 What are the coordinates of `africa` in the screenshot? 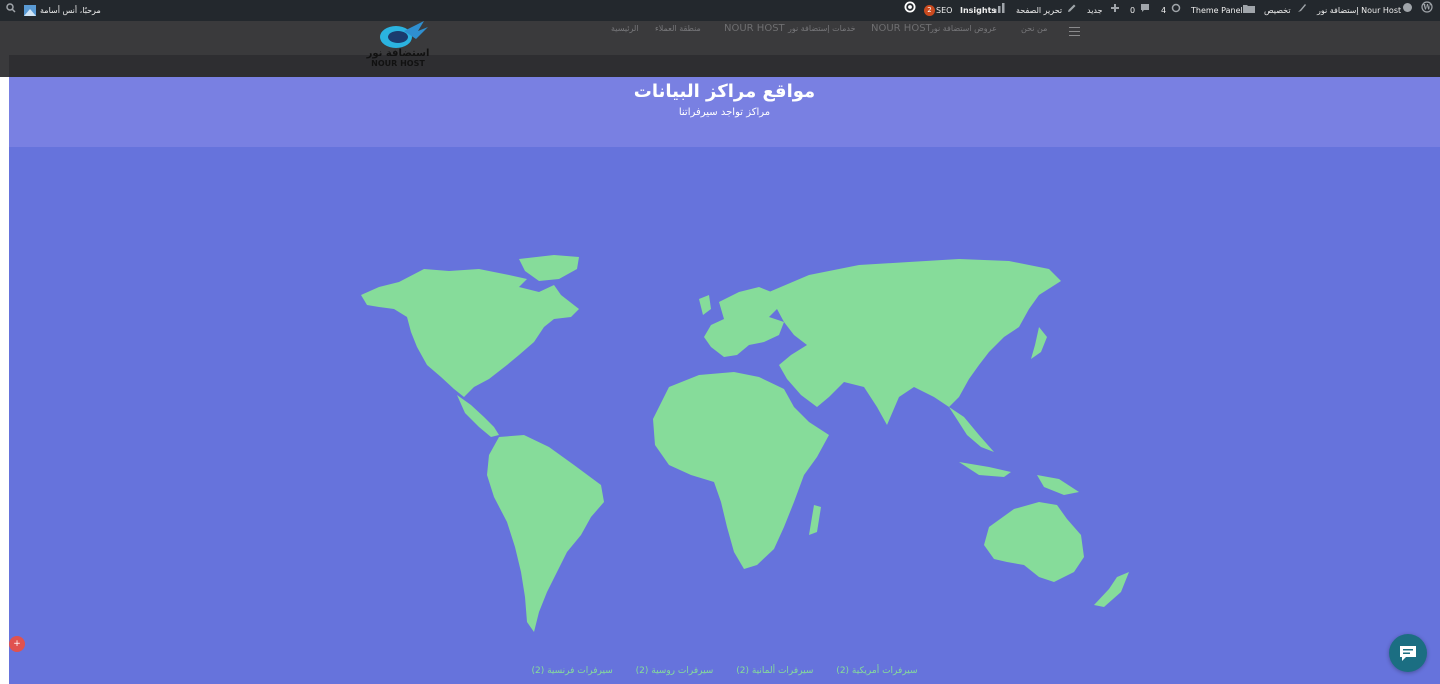 It's located at (741, 470).